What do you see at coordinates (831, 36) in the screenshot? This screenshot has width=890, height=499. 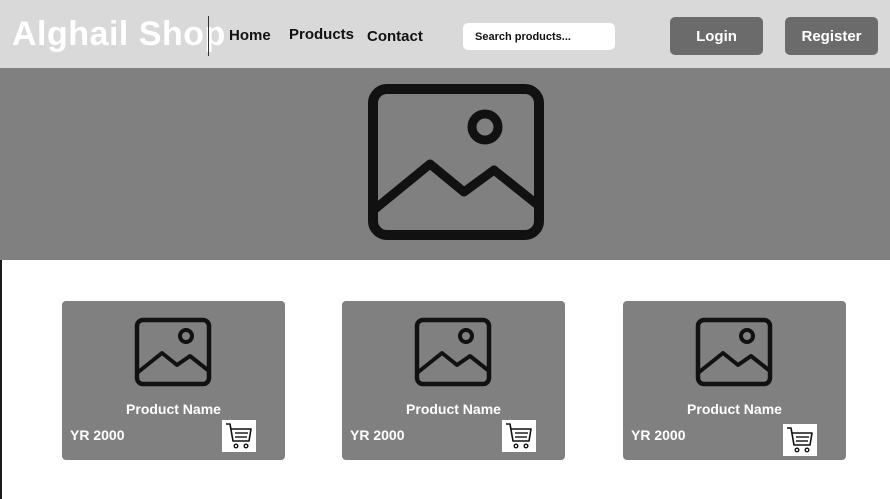 I see `register-button: Register` at bounding box center [831, 36].